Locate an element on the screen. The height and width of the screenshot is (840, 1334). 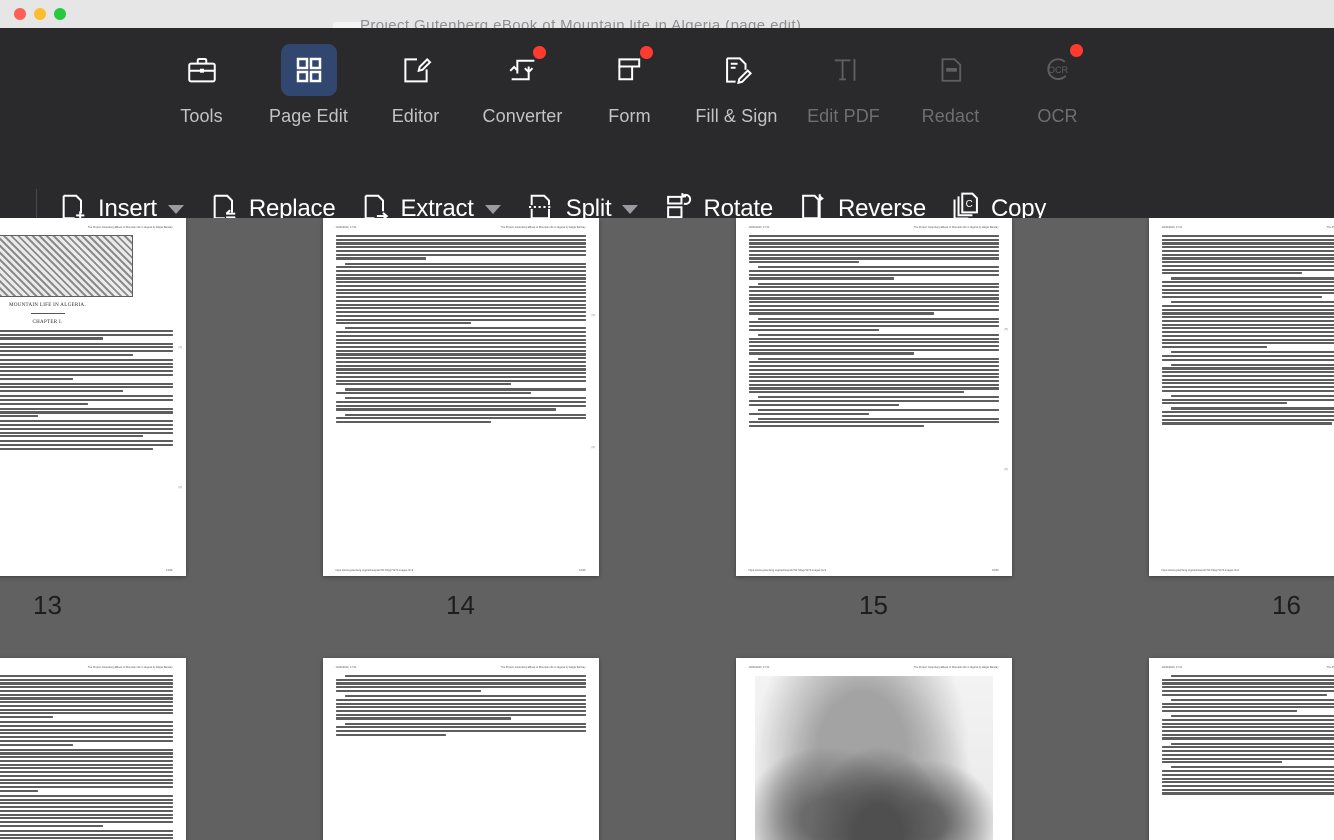
sign-icon is located at coordinates (737, 70).